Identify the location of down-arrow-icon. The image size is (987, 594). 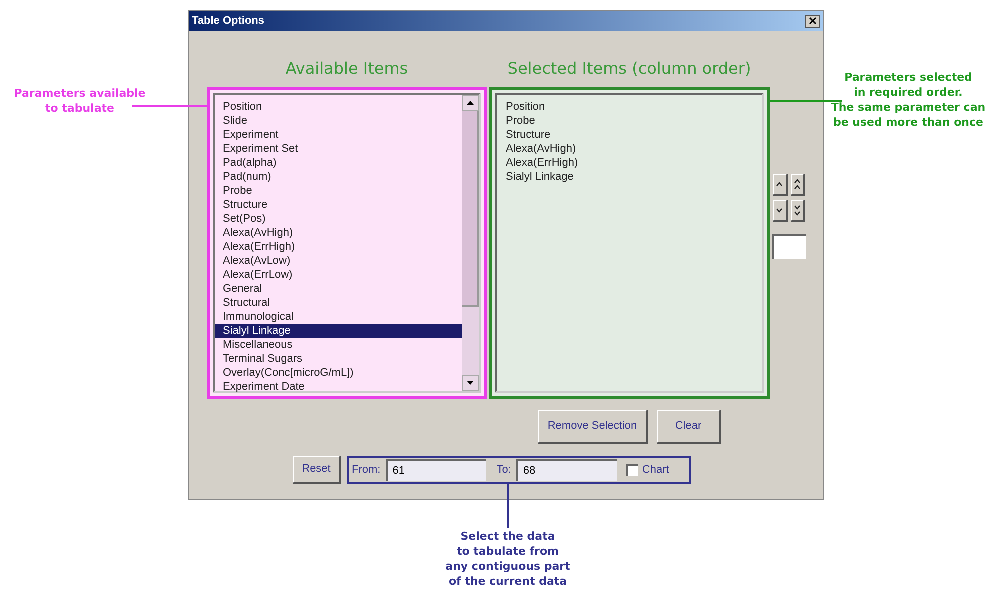
(470, 383).